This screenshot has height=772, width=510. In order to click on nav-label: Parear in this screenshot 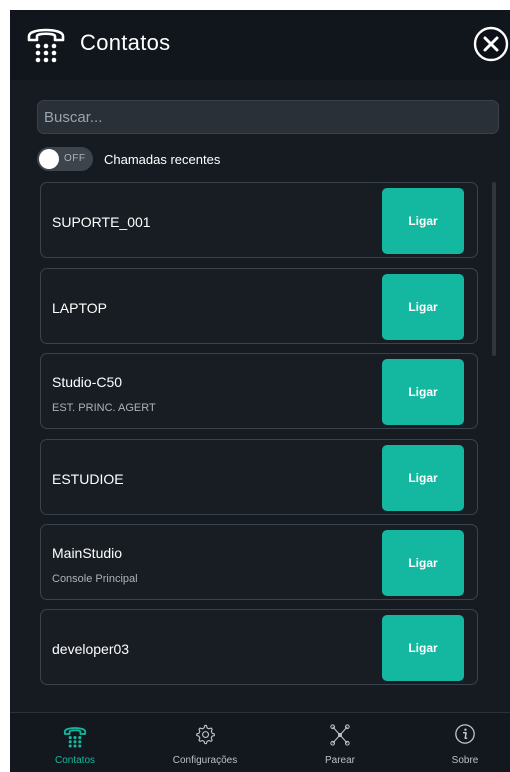, I will do `click(339, 760)`.